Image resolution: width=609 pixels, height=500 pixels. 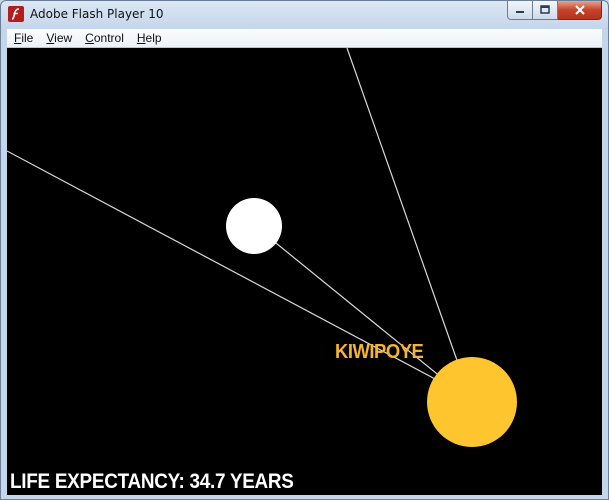 I want to click on menu-help-accel: H, so click(x=141, y=38).